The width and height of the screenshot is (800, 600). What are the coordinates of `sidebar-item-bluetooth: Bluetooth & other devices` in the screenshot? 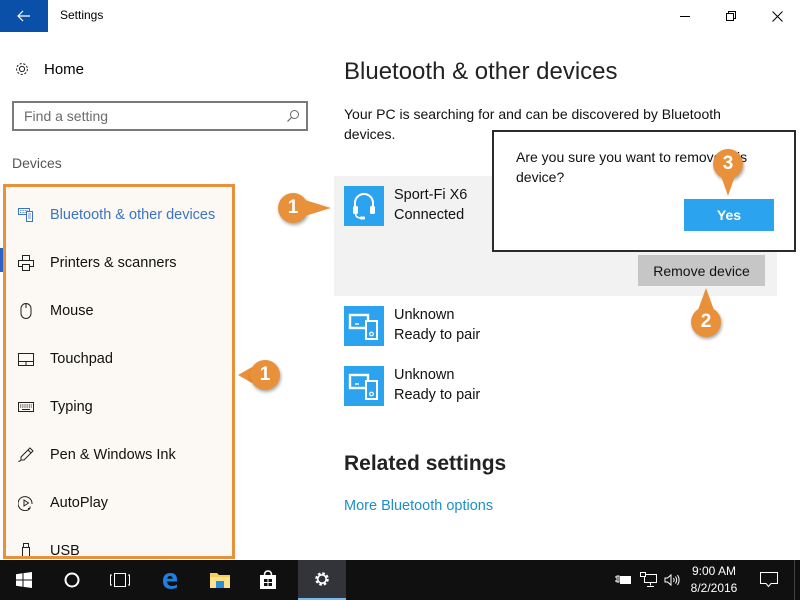 It's located at (119, 215).